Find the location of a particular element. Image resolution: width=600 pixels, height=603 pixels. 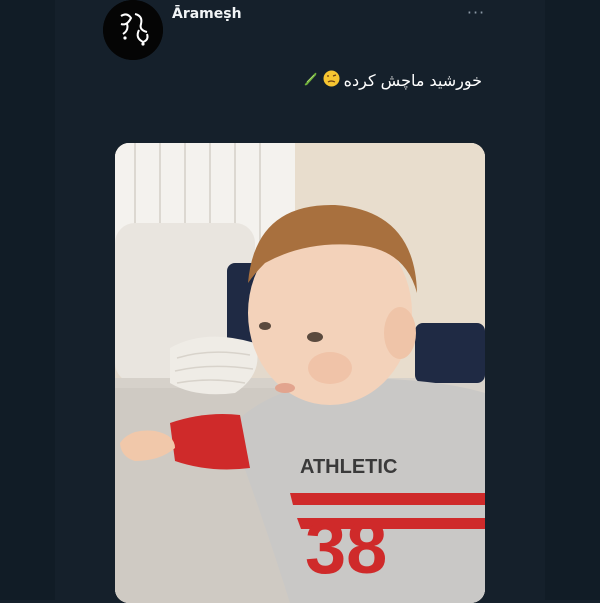

left-gutter is located at coordinates (27, 300).